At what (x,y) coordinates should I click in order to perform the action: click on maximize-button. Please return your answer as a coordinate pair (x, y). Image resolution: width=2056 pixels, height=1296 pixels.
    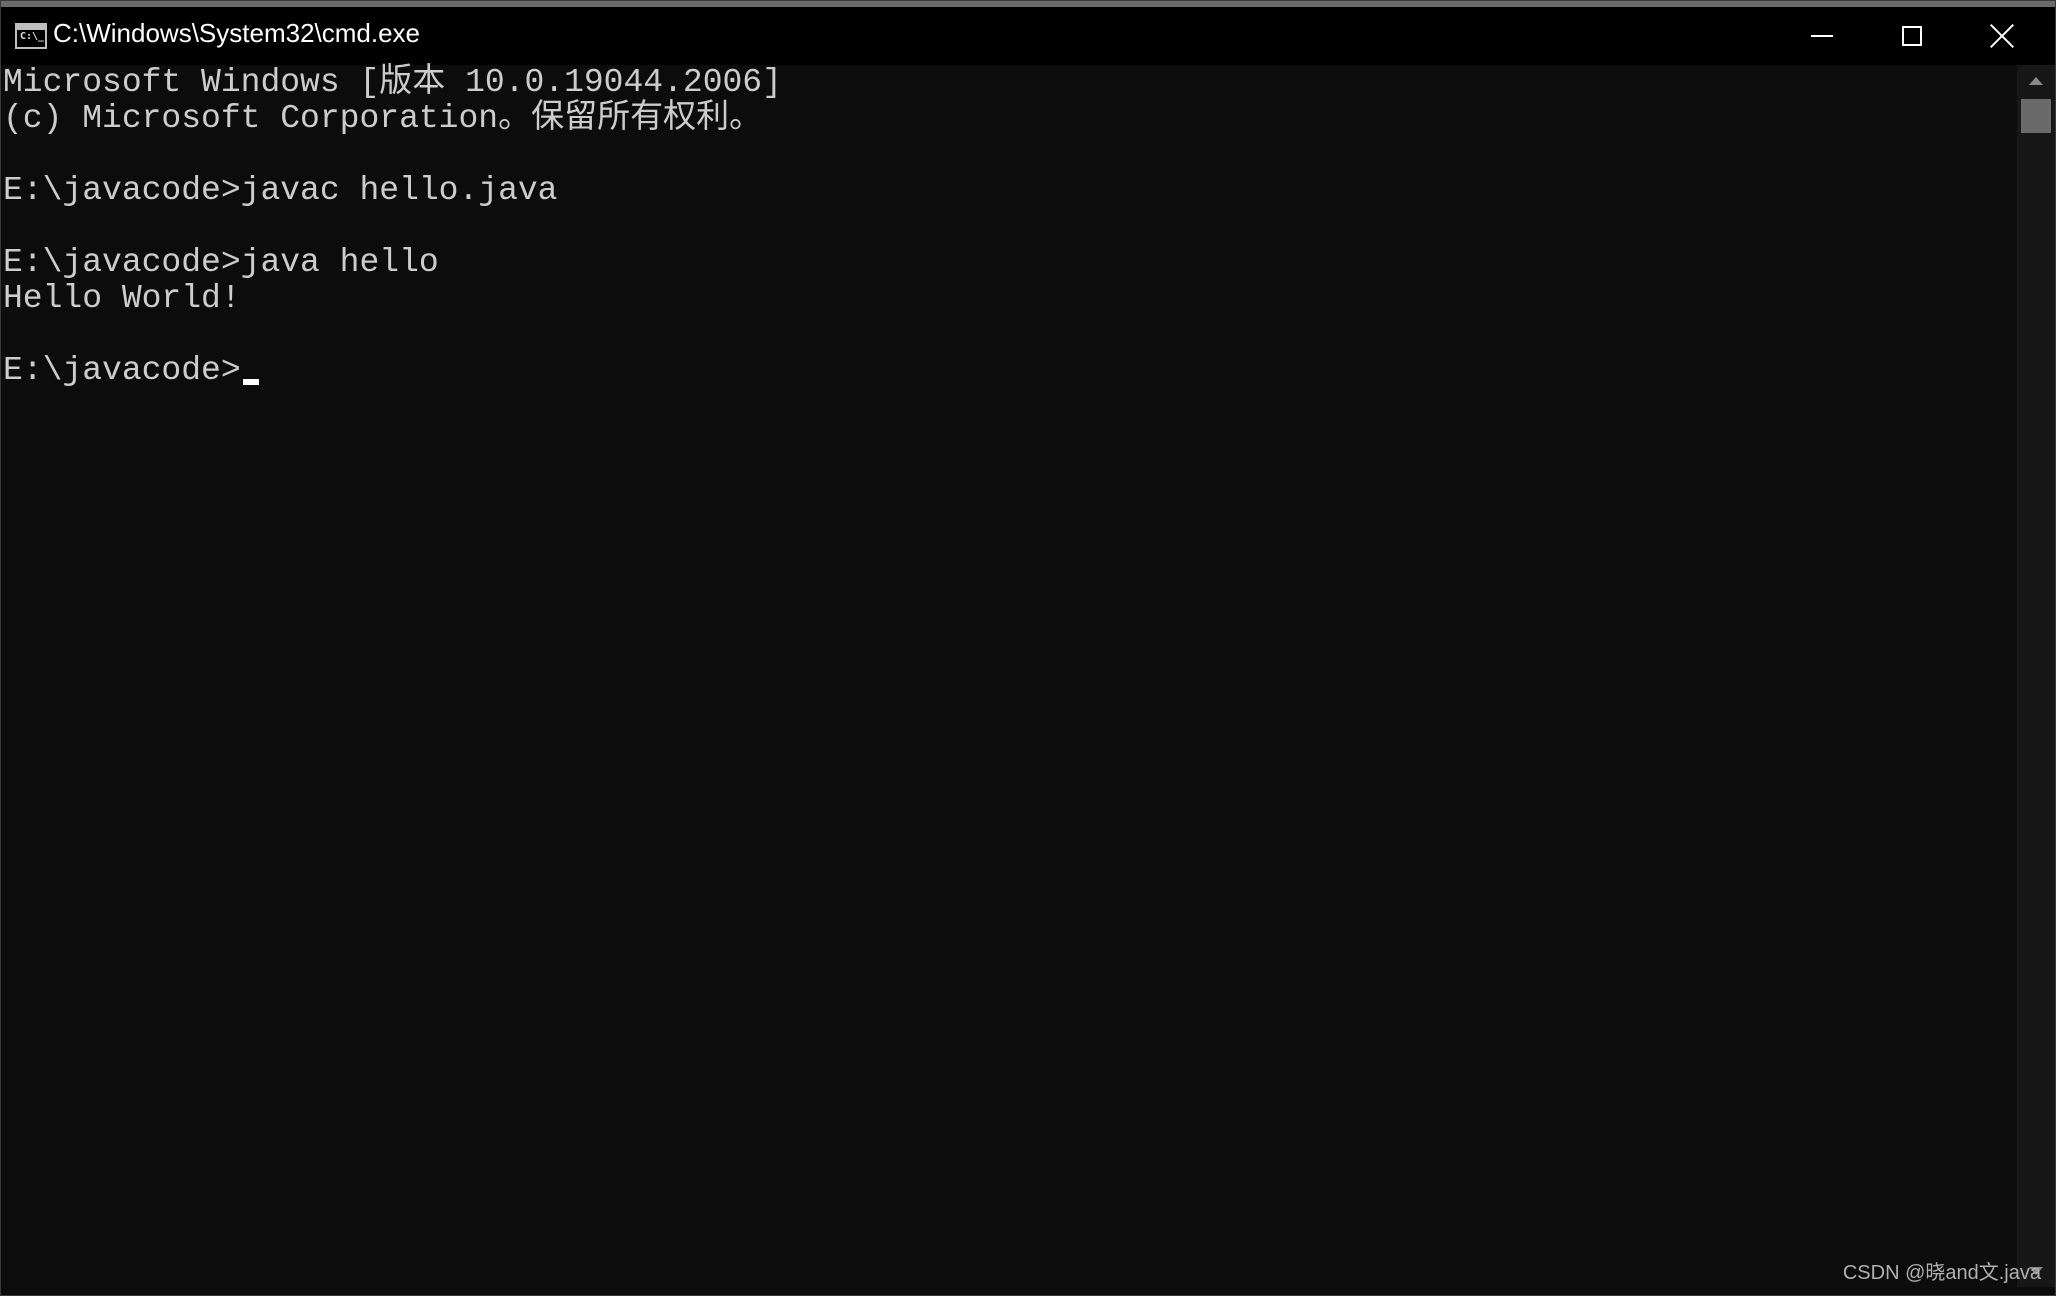
    Looking at the image, I should click on (1912, 36).